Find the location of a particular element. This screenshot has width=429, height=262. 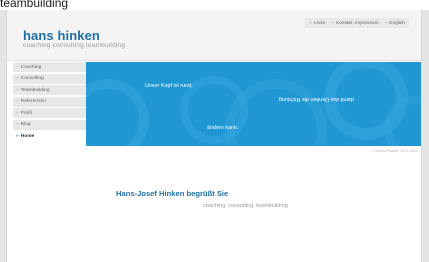

topnav-label: English is located at coordinates (397, 23).